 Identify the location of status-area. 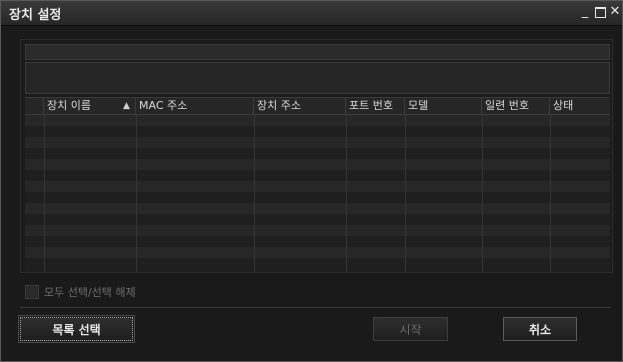
(317, 78).